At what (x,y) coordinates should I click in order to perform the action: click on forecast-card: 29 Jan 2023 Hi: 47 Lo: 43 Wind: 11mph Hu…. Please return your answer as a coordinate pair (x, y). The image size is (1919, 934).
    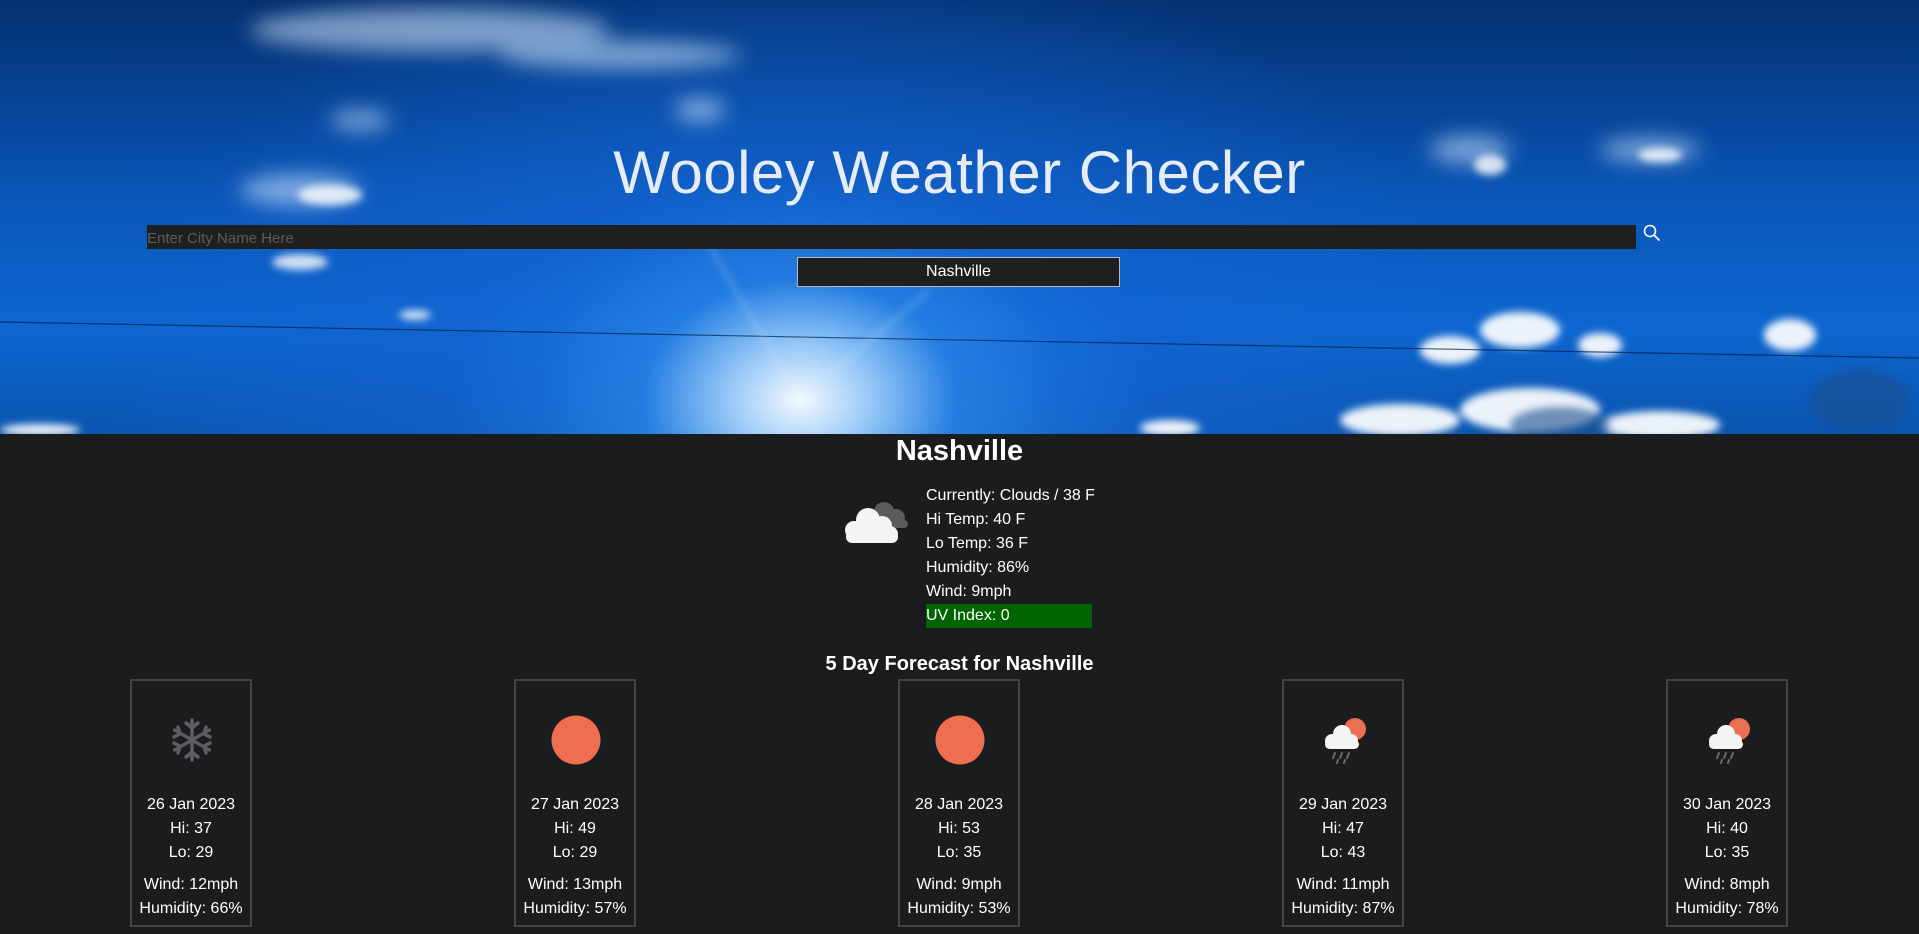
    Looking at the image, I should click on (1343, 803).